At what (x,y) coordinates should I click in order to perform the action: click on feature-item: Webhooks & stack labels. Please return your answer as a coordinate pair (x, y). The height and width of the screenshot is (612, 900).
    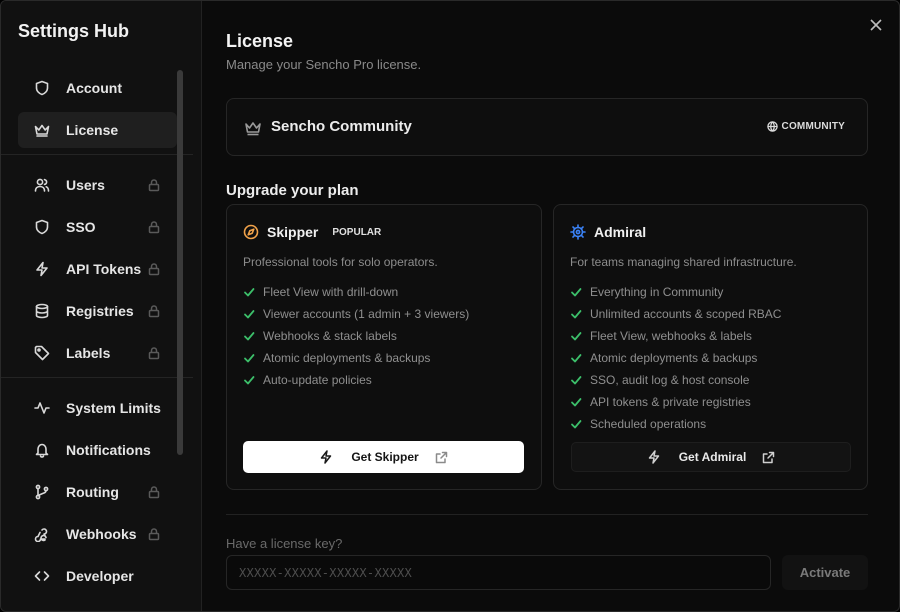
    Looking at the image, I should click on (356, 336).